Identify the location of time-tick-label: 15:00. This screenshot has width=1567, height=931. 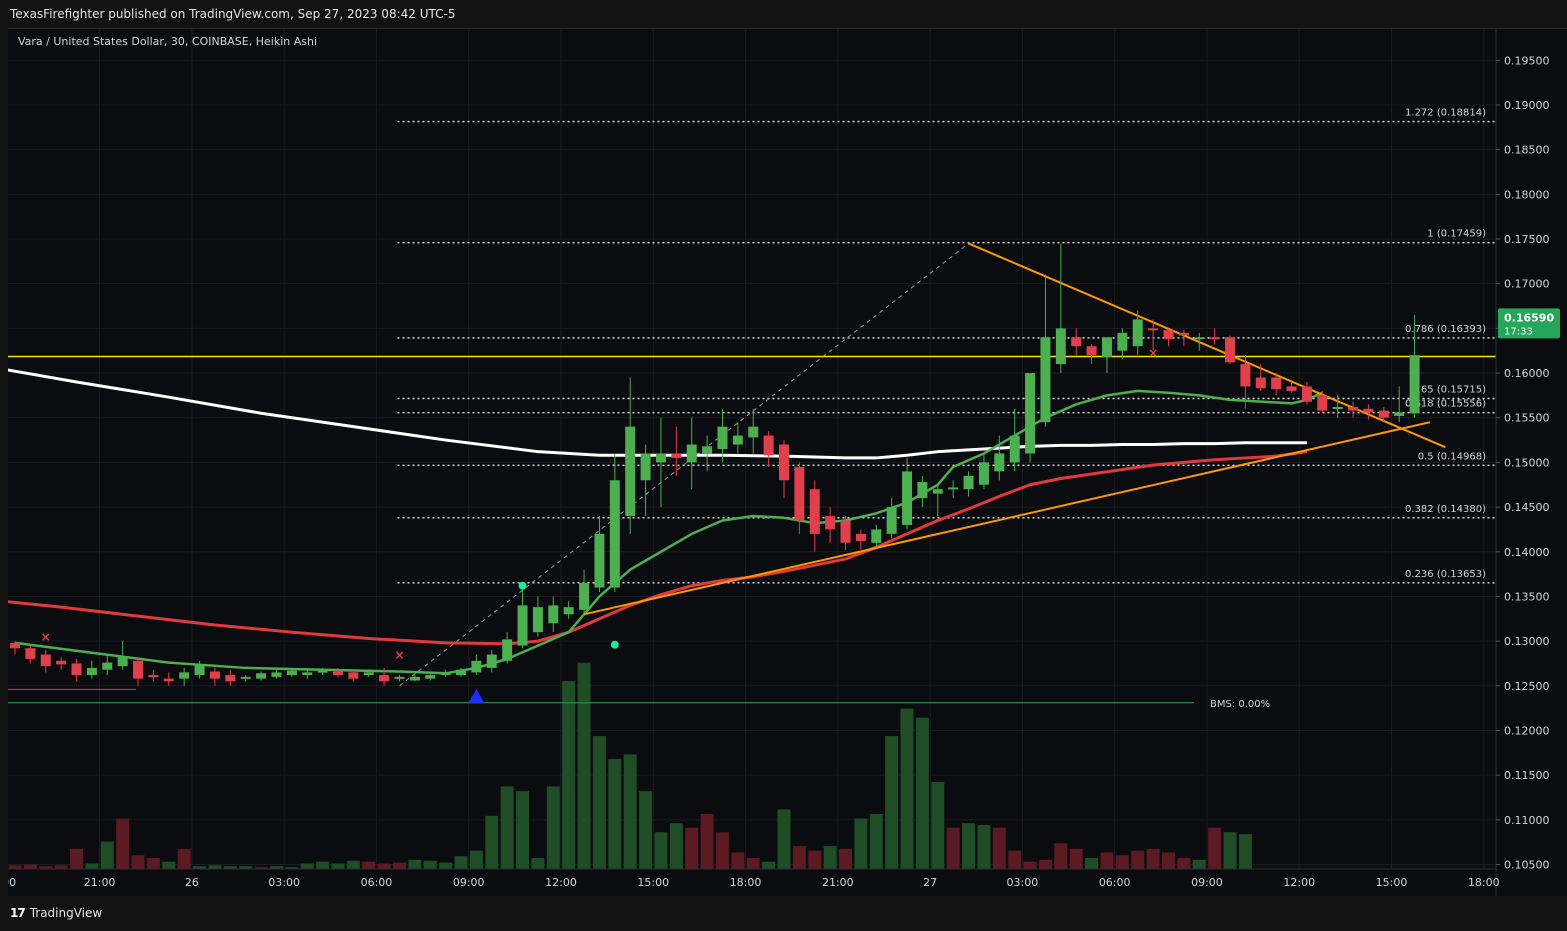
(653, 882).